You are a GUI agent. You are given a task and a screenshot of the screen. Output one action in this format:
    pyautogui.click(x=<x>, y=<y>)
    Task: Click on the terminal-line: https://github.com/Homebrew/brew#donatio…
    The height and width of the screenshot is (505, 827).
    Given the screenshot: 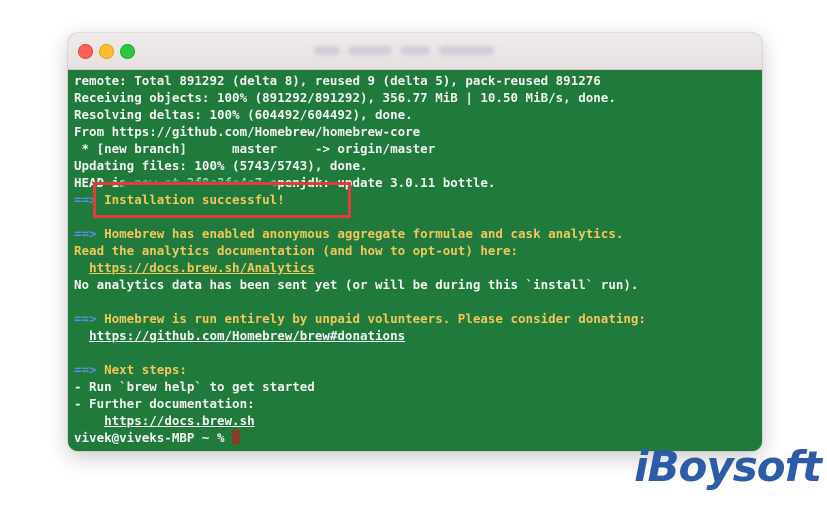 What is the action you would take?
    pyautogui.click(x=418, y=335)
    